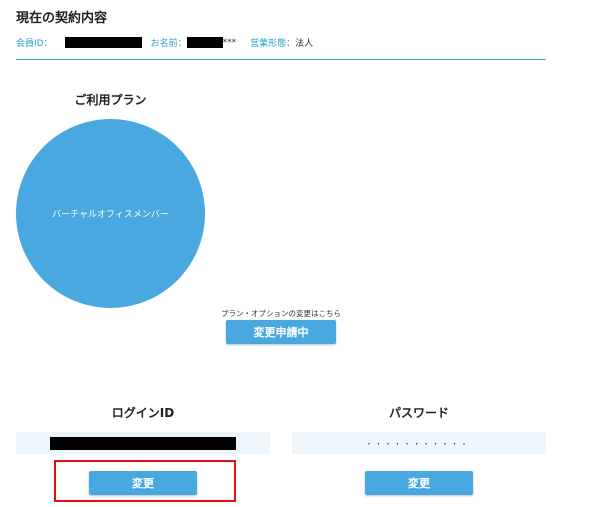  I want to click on business-type-value: 法人, so click(304, 44).